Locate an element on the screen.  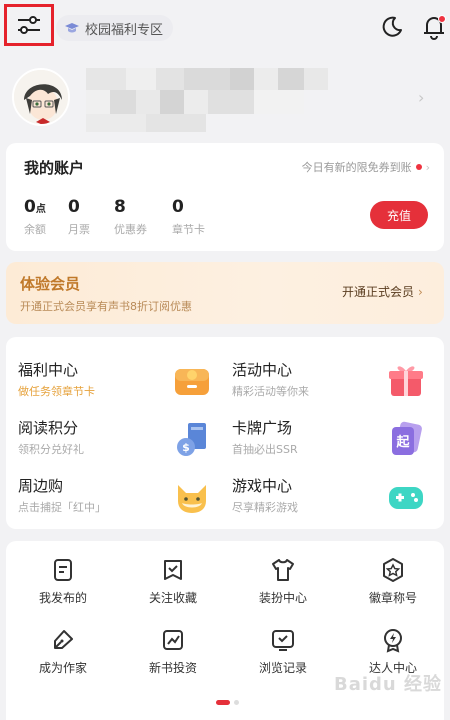
trend-chart-icon is located at coordinates (173, 640).